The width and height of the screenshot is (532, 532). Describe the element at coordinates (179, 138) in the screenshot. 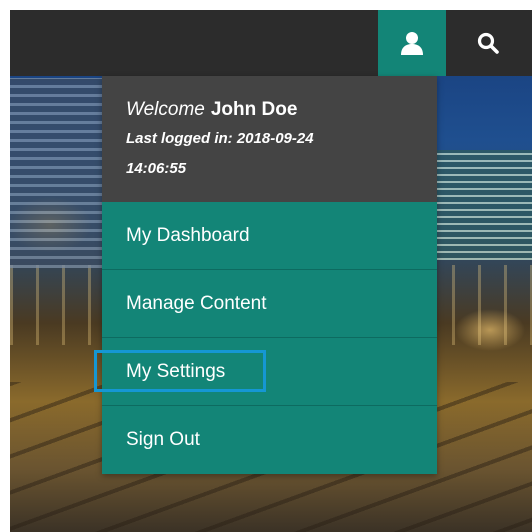

I see `last-login-label: Last logged in:` at that location.